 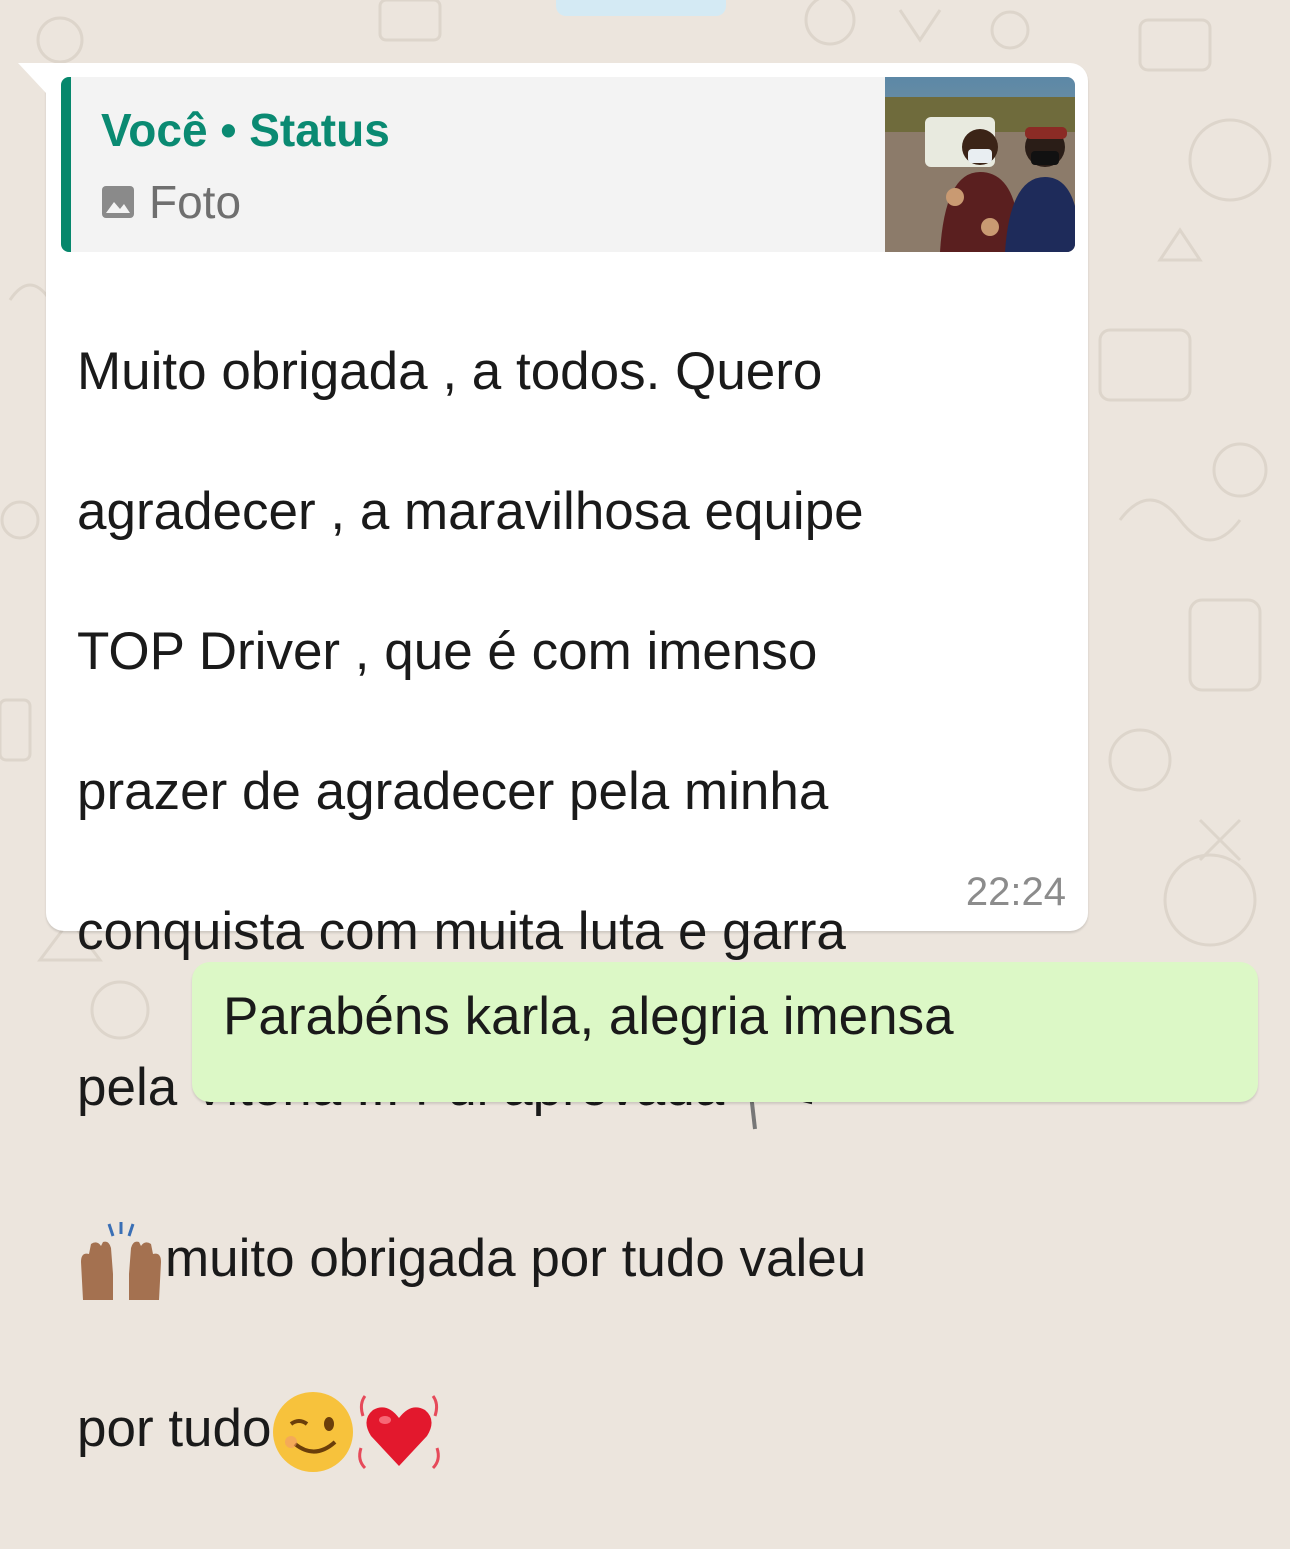 I want to click on message-line-4: prazer de agradecer pela minha, so click(x=453, y=791).